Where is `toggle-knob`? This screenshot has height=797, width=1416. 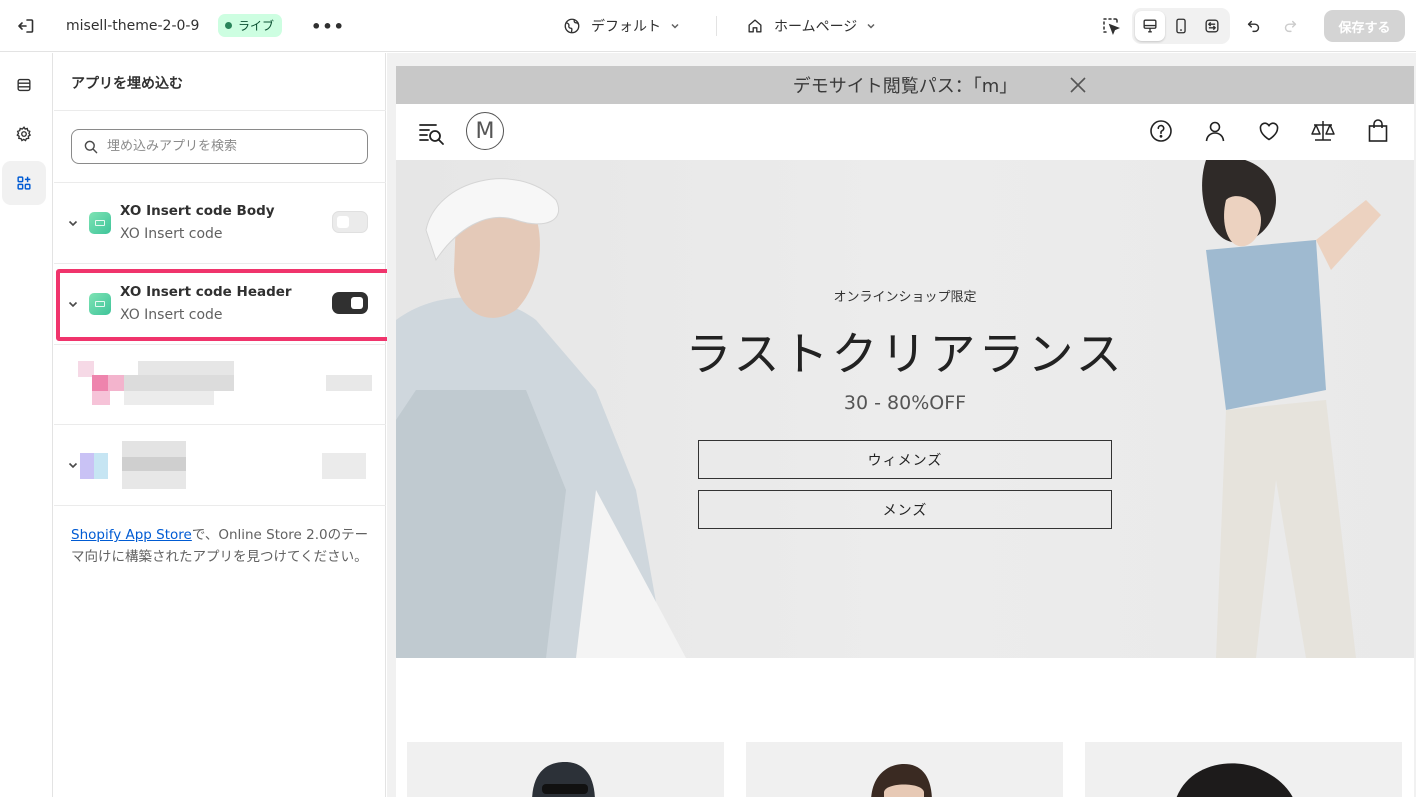 toggle-knob is located at coordinates (343, 222).